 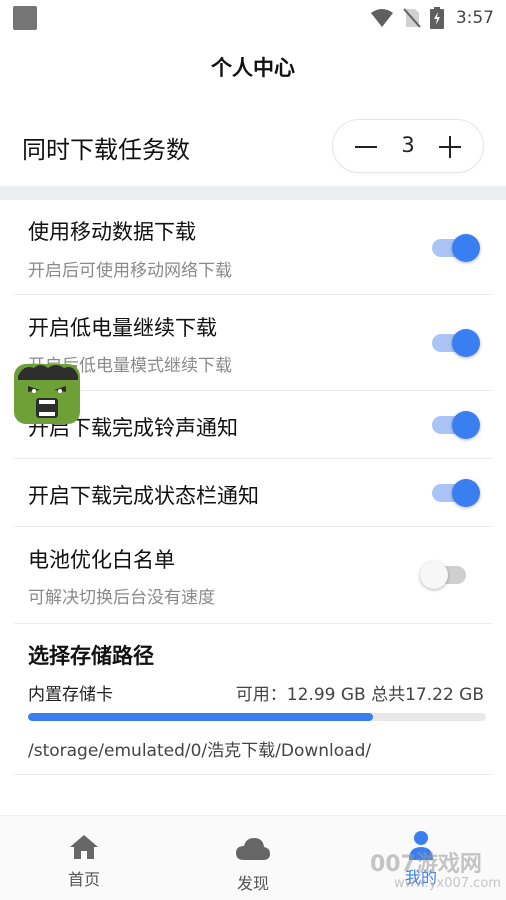 I want to click on nav-discover: 发现, so click(x=253, y=858).